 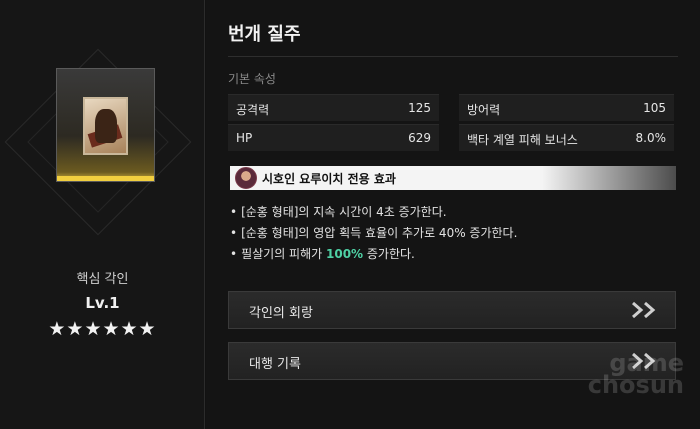 I want to click on effect-item: • [순홍 형태]의 지속 시간이 4초 증가한다., so click(x=455, y=214).